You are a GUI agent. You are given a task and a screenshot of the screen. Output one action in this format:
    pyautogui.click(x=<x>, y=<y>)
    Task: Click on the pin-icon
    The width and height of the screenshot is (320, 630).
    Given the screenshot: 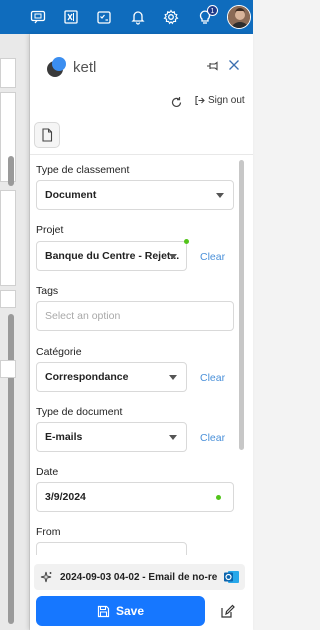 What is the action you would take?
    pyautogui.click(x=212, y=66)
    